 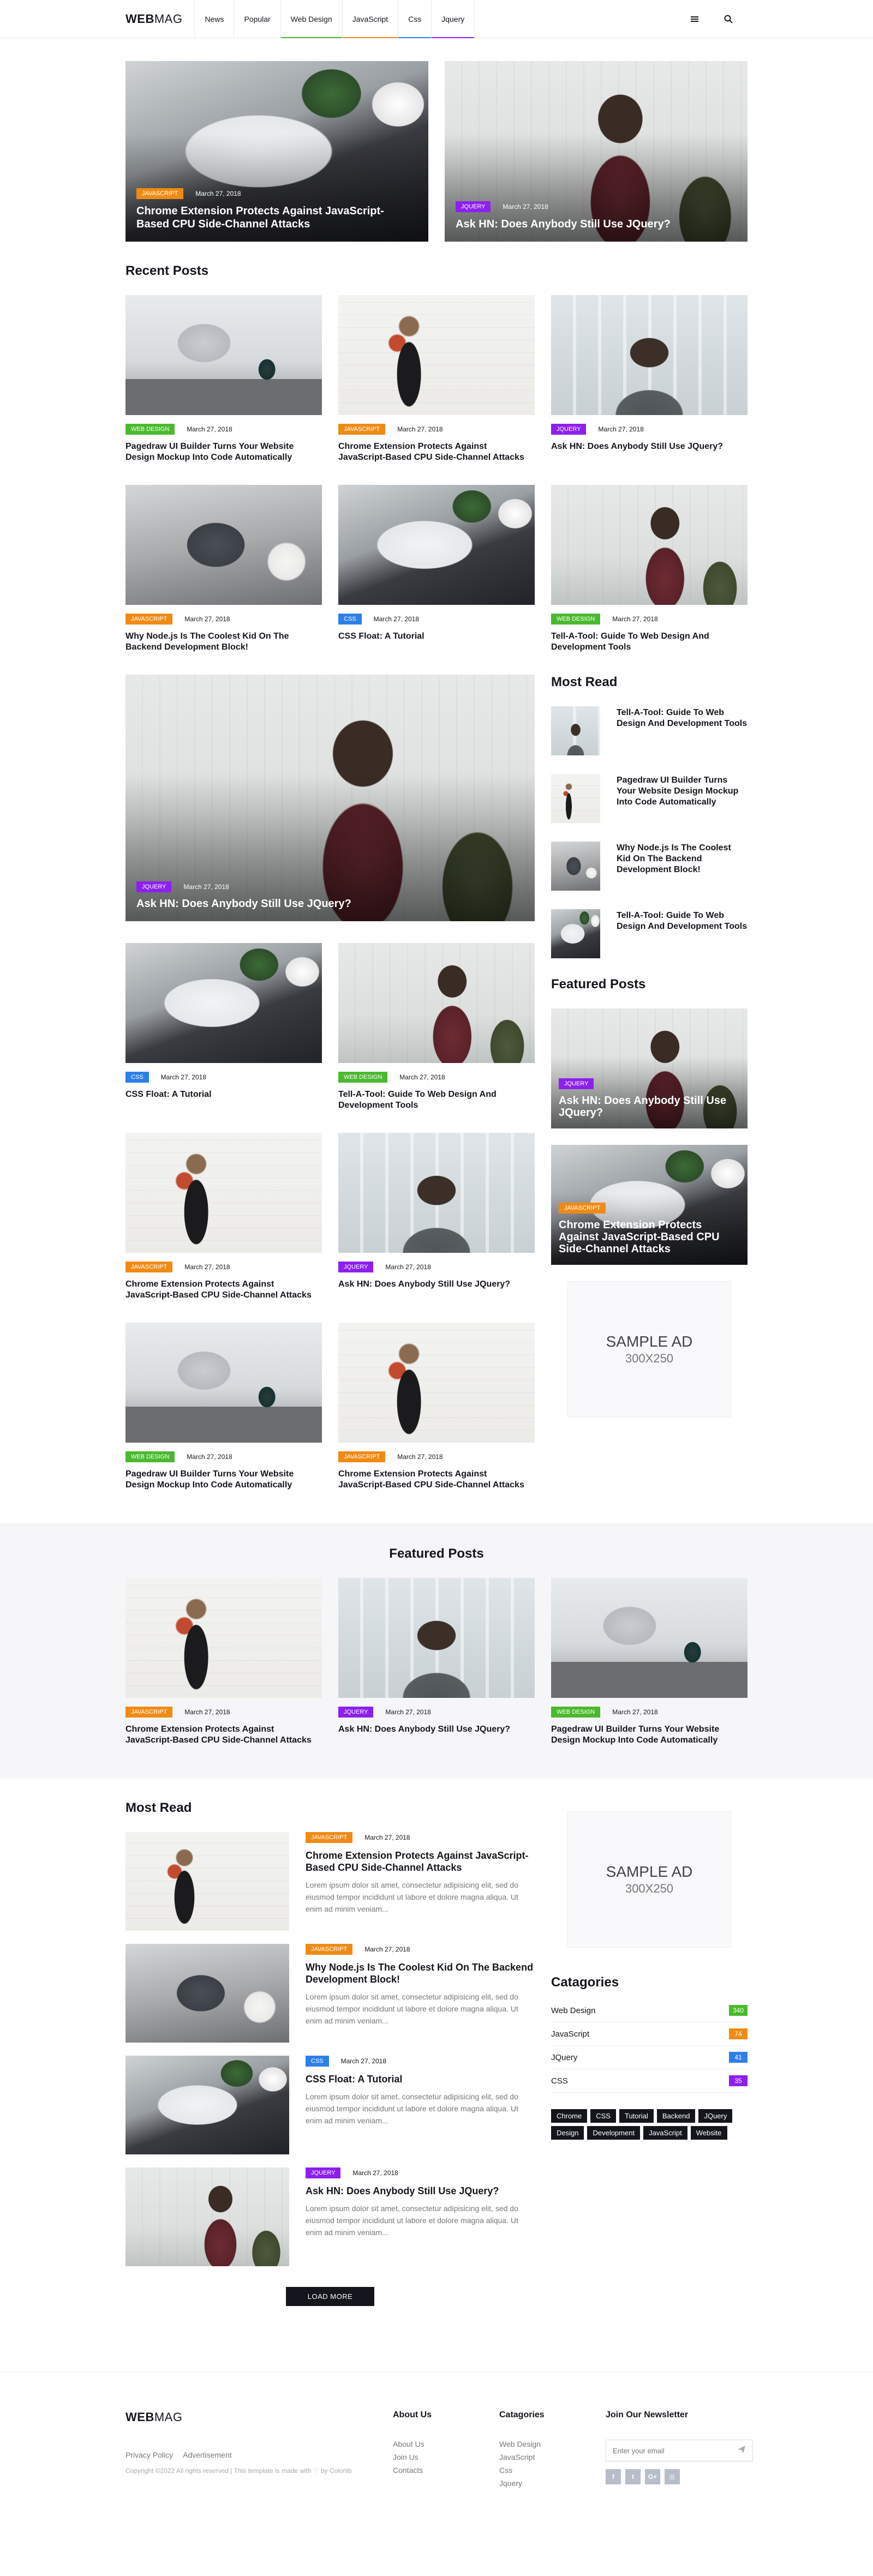 I want to click on category-item: JQuery 41, so click(x=649, y=2058).